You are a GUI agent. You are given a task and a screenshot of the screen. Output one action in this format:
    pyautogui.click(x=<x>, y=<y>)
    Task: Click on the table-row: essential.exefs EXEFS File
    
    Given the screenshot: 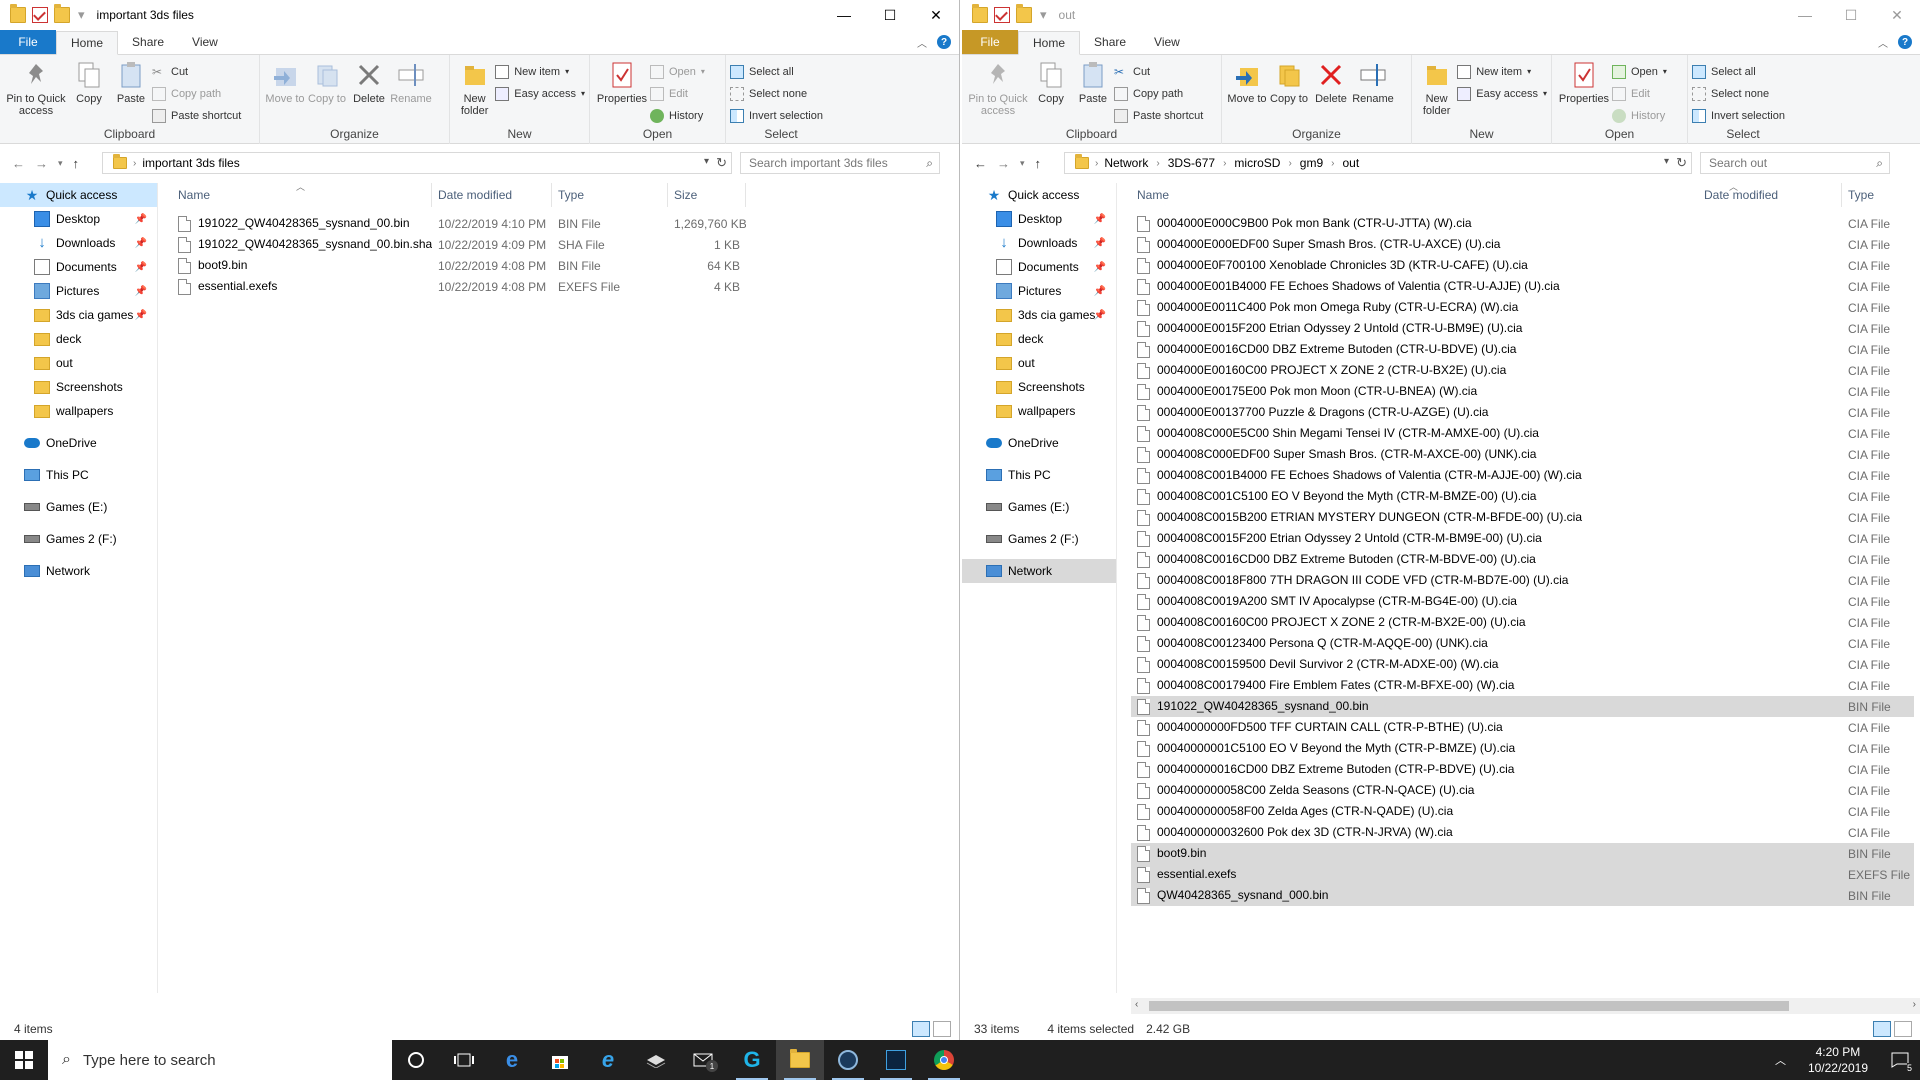 What is the action you would take?
    pyautogui.click(x=1522, y=874)
    